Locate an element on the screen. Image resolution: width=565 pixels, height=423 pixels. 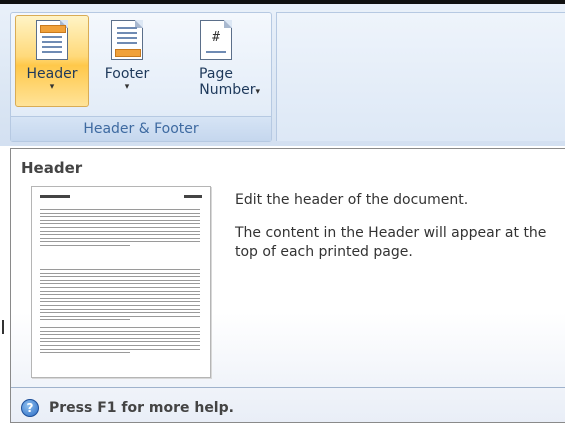
footer-button: Footer ▾ is located at coordinates (127, 61).